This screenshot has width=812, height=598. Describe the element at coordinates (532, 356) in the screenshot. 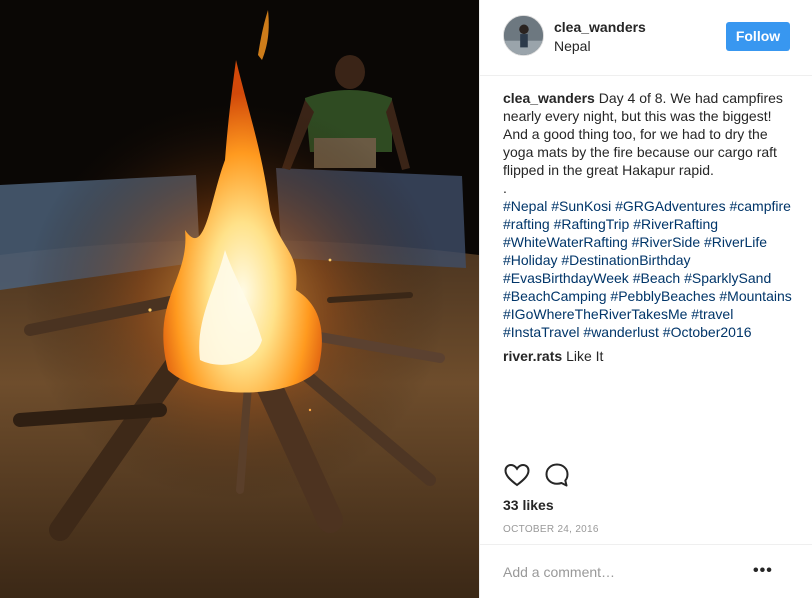

I see `comment-username: river.rats` at that location.